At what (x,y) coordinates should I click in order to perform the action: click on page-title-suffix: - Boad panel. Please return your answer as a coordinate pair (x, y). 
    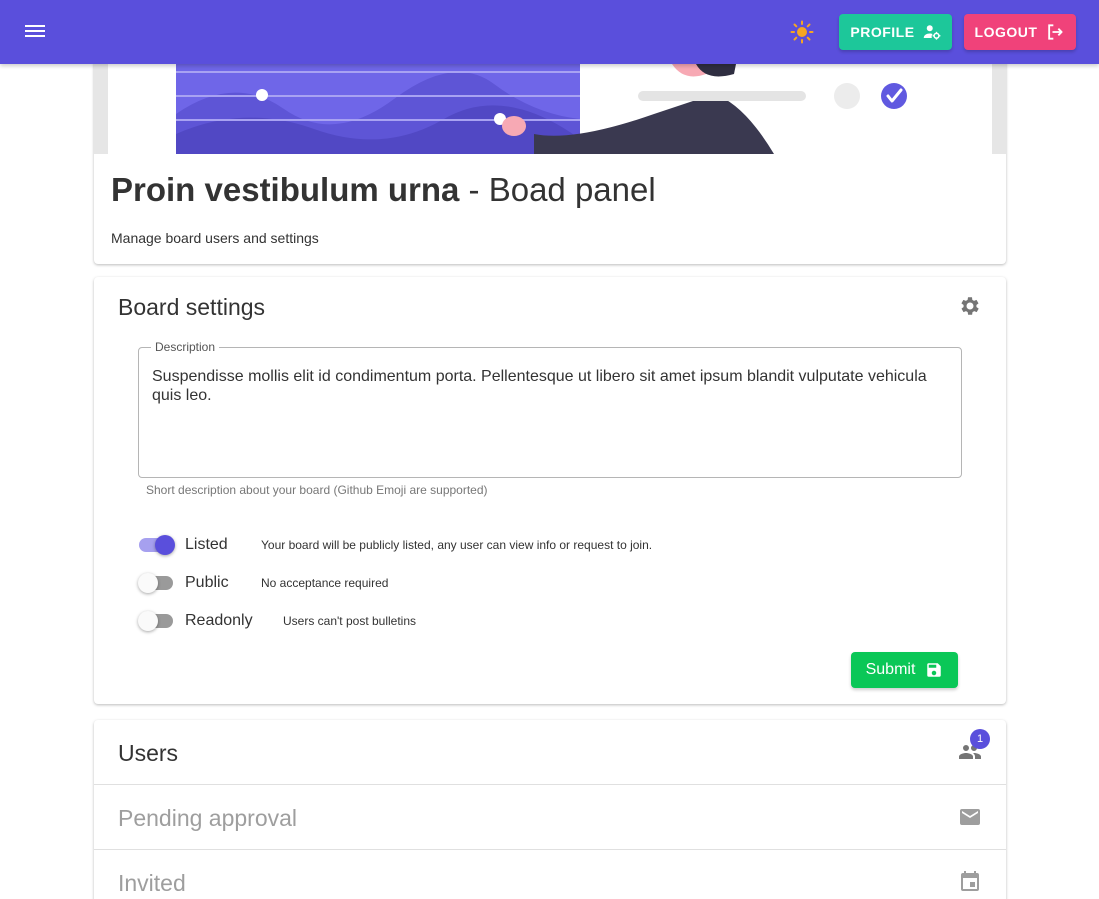
    Looking at the image, I should click on (557, 189).